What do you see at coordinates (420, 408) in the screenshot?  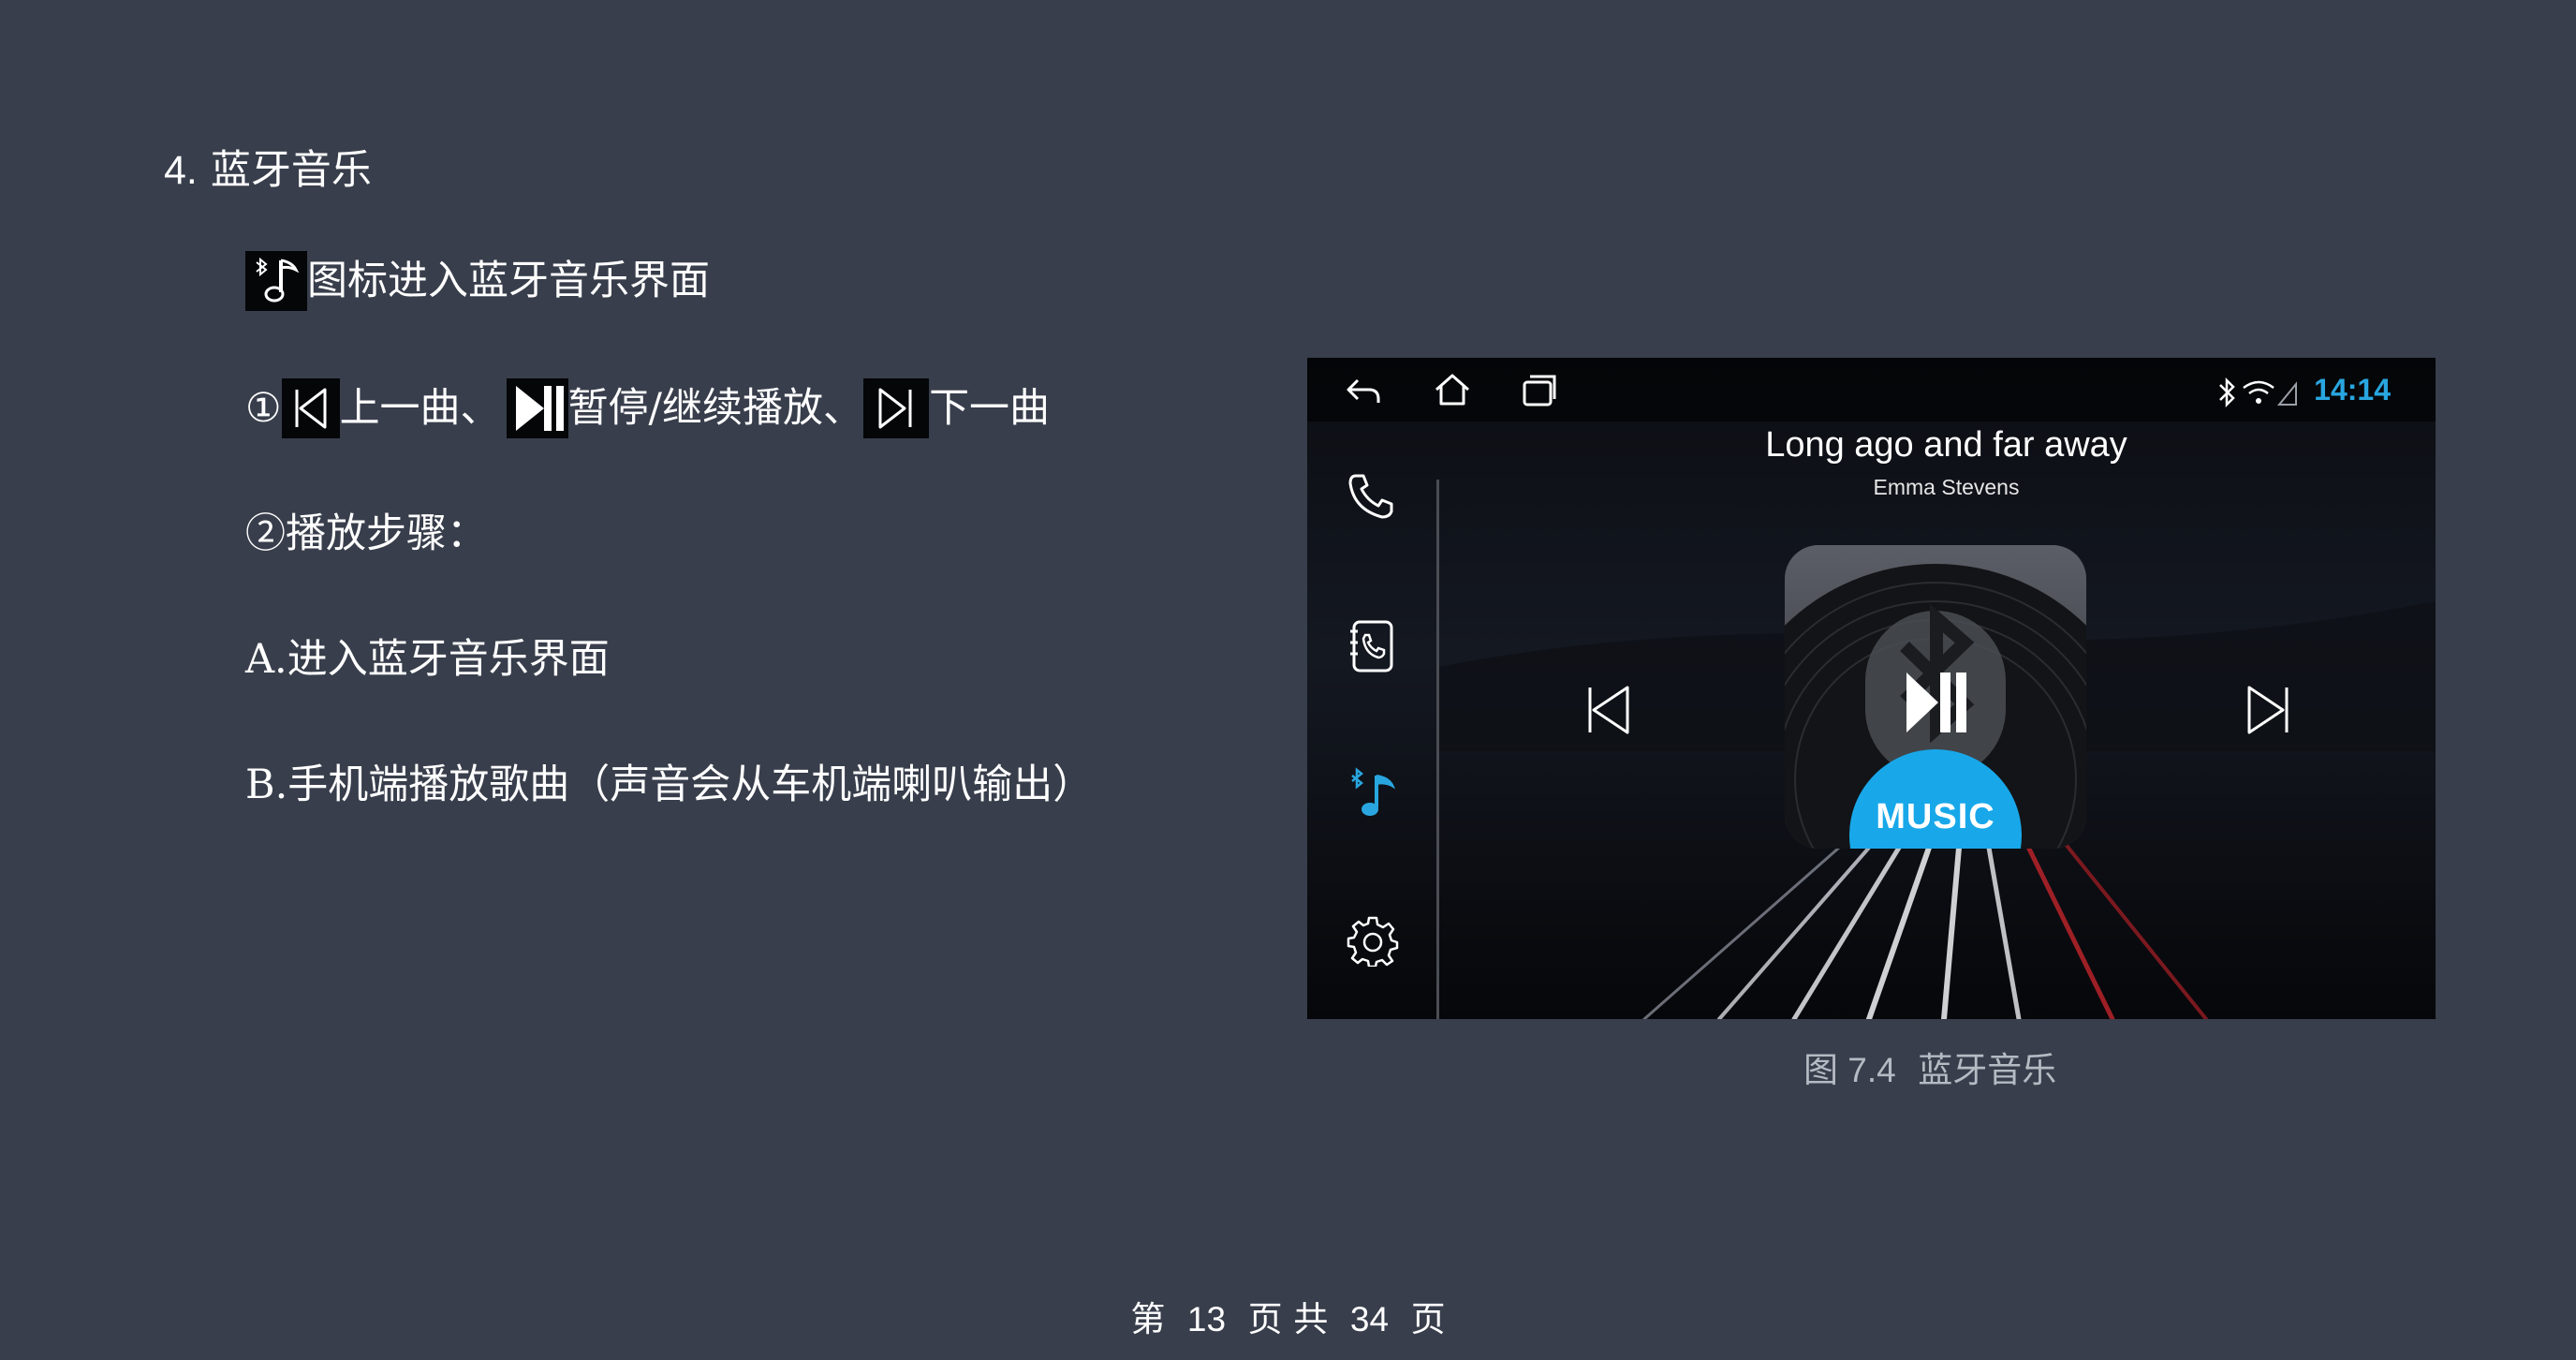 I see `previous-label: 上一曲、` at bounding box center [420, 408].